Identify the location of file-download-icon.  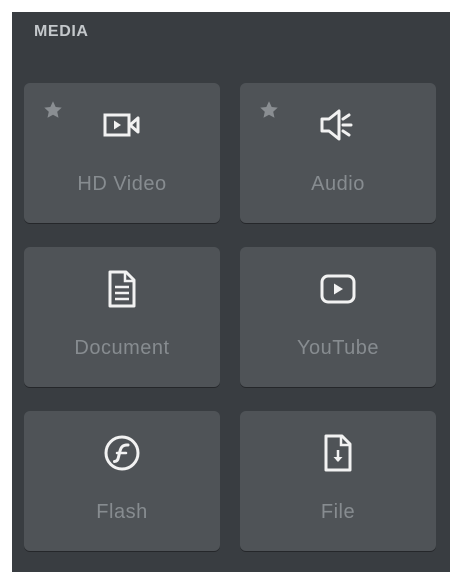
(338, 453).